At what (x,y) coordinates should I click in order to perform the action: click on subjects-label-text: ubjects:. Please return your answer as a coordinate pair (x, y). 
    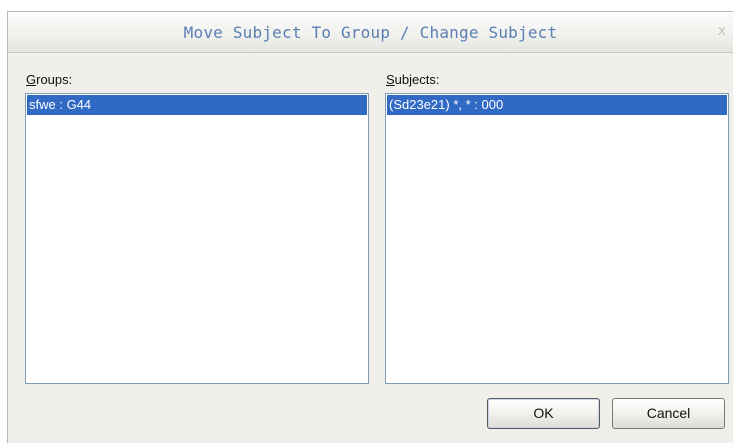
    Looking at the image, I should click on (417, 79).